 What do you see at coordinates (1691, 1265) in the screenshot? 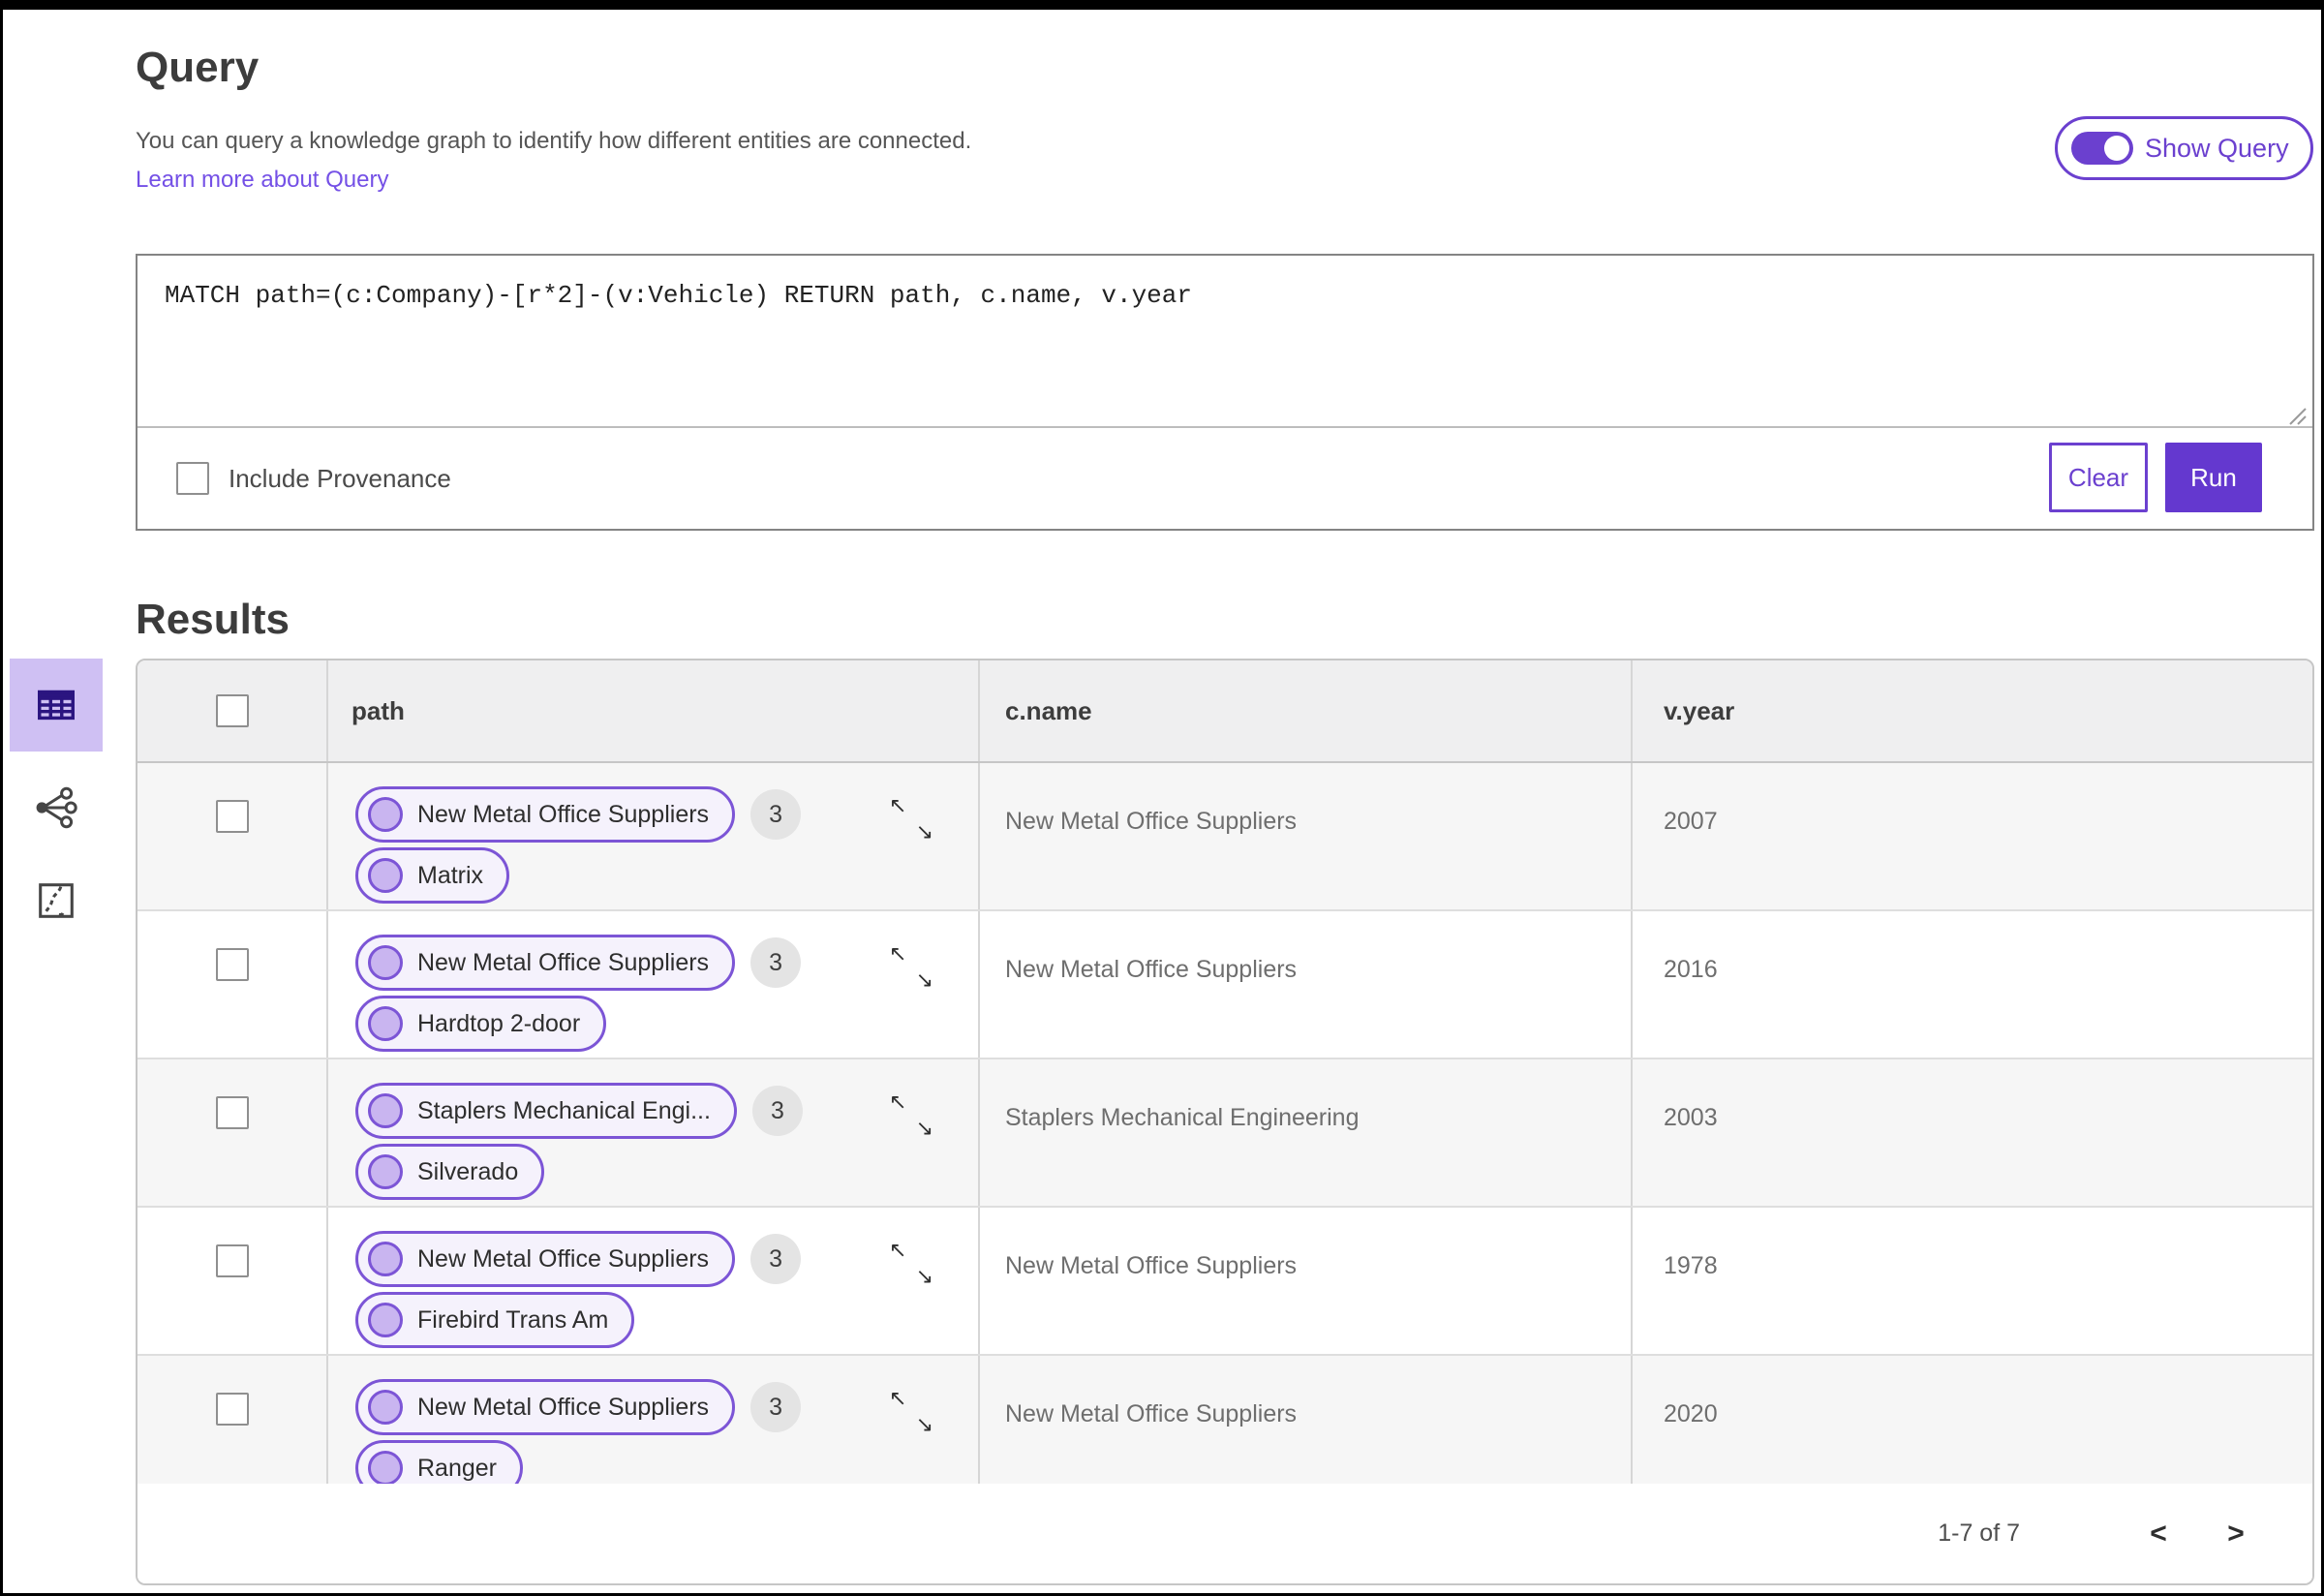
I see `vyear-cell: 1978` at bounding box center [1691, 1265].